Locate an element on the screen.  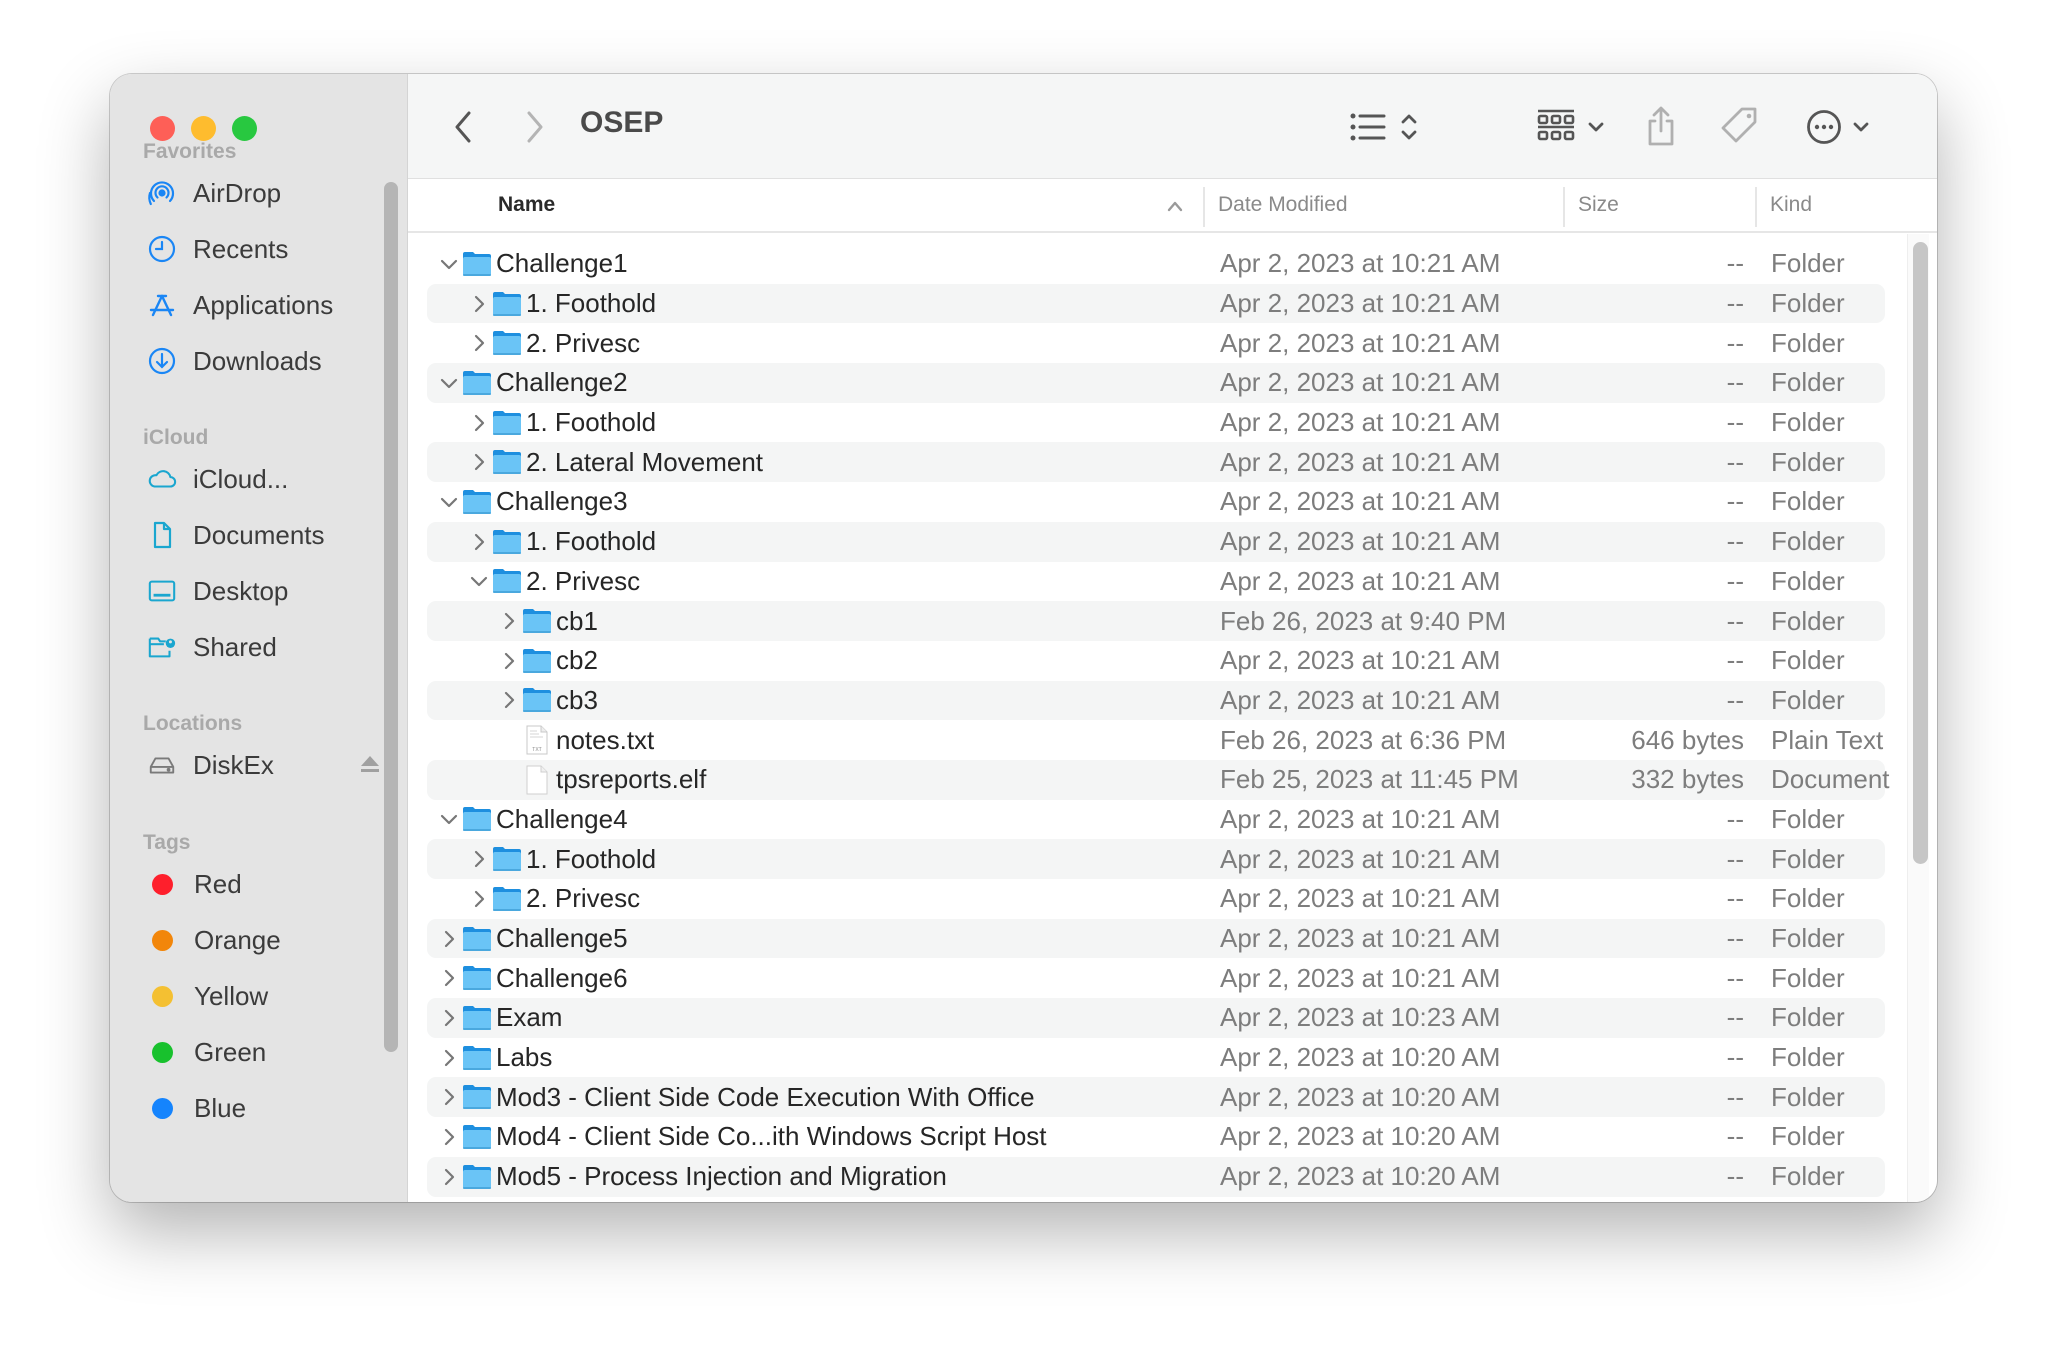
item-date-modified: Apr 2, 2023 at 10:21 AM is located at coordinates (1360, 818).